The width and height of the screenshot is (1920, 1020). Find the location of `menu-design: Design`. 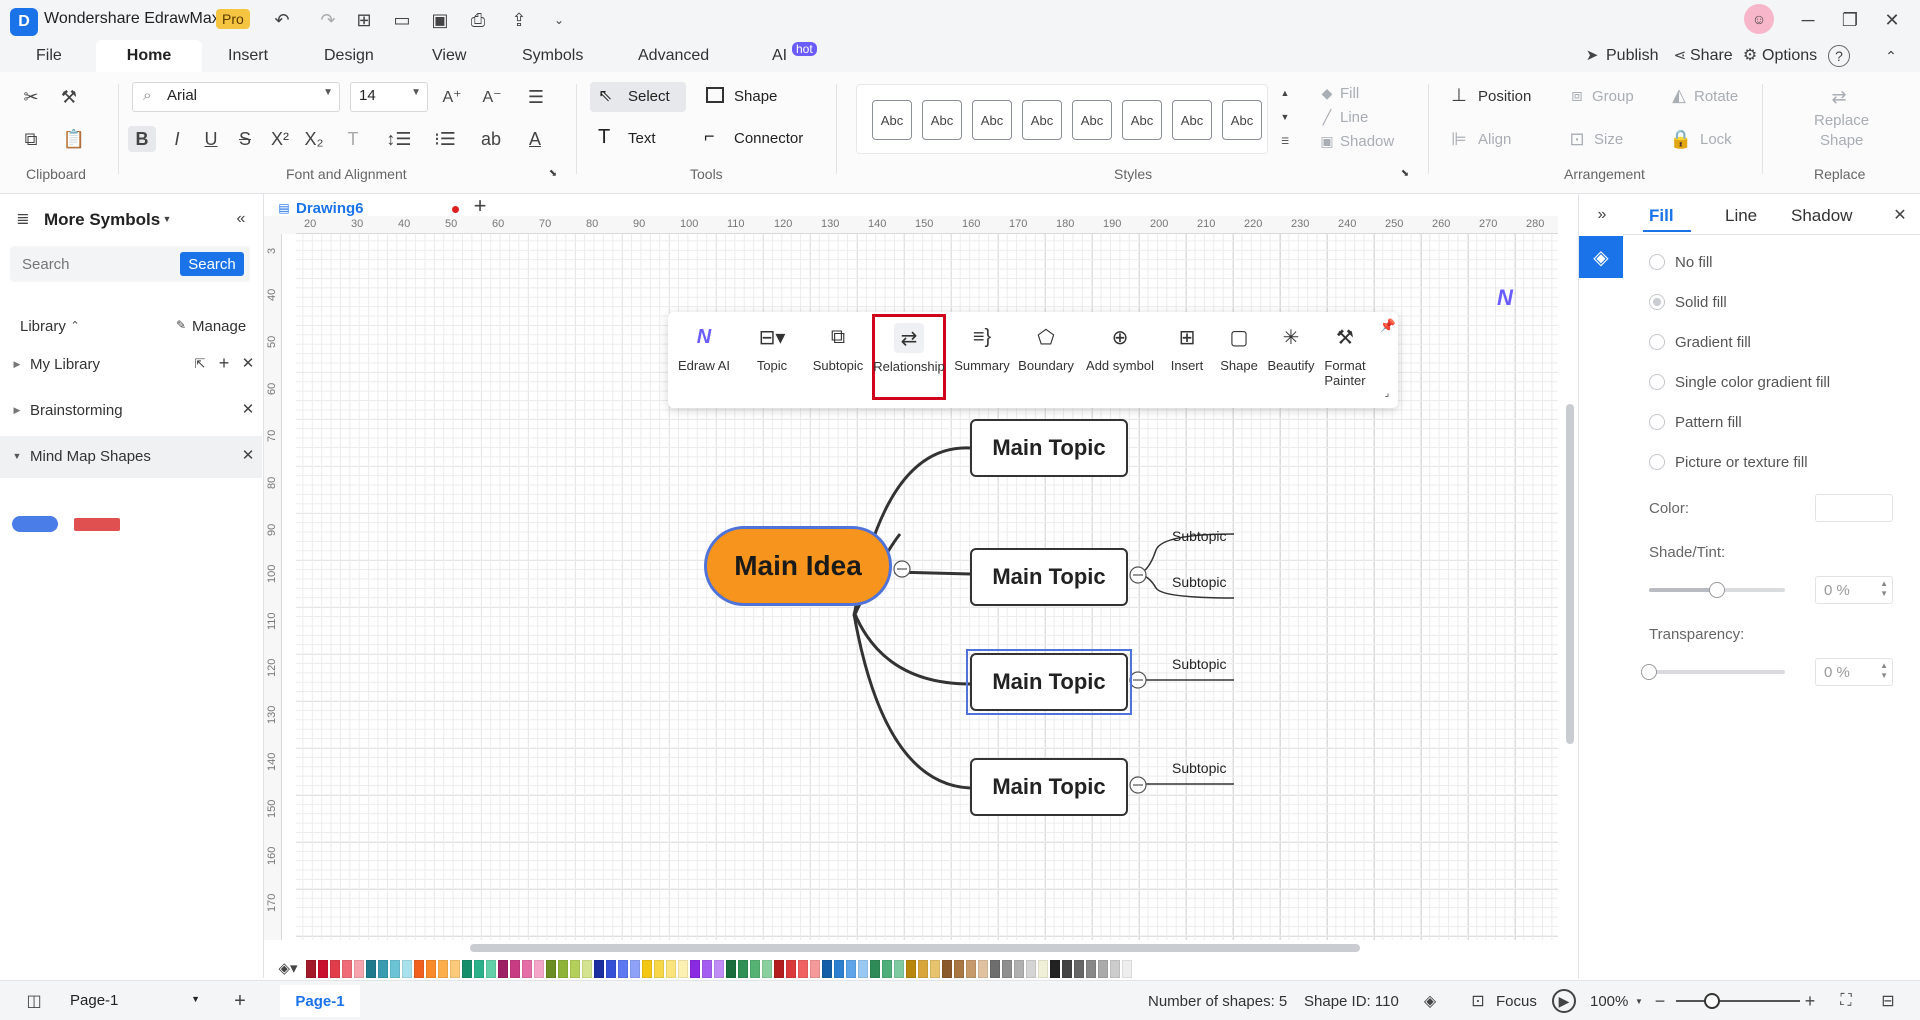

menu-design: Design is located at coordinates (349, 56).